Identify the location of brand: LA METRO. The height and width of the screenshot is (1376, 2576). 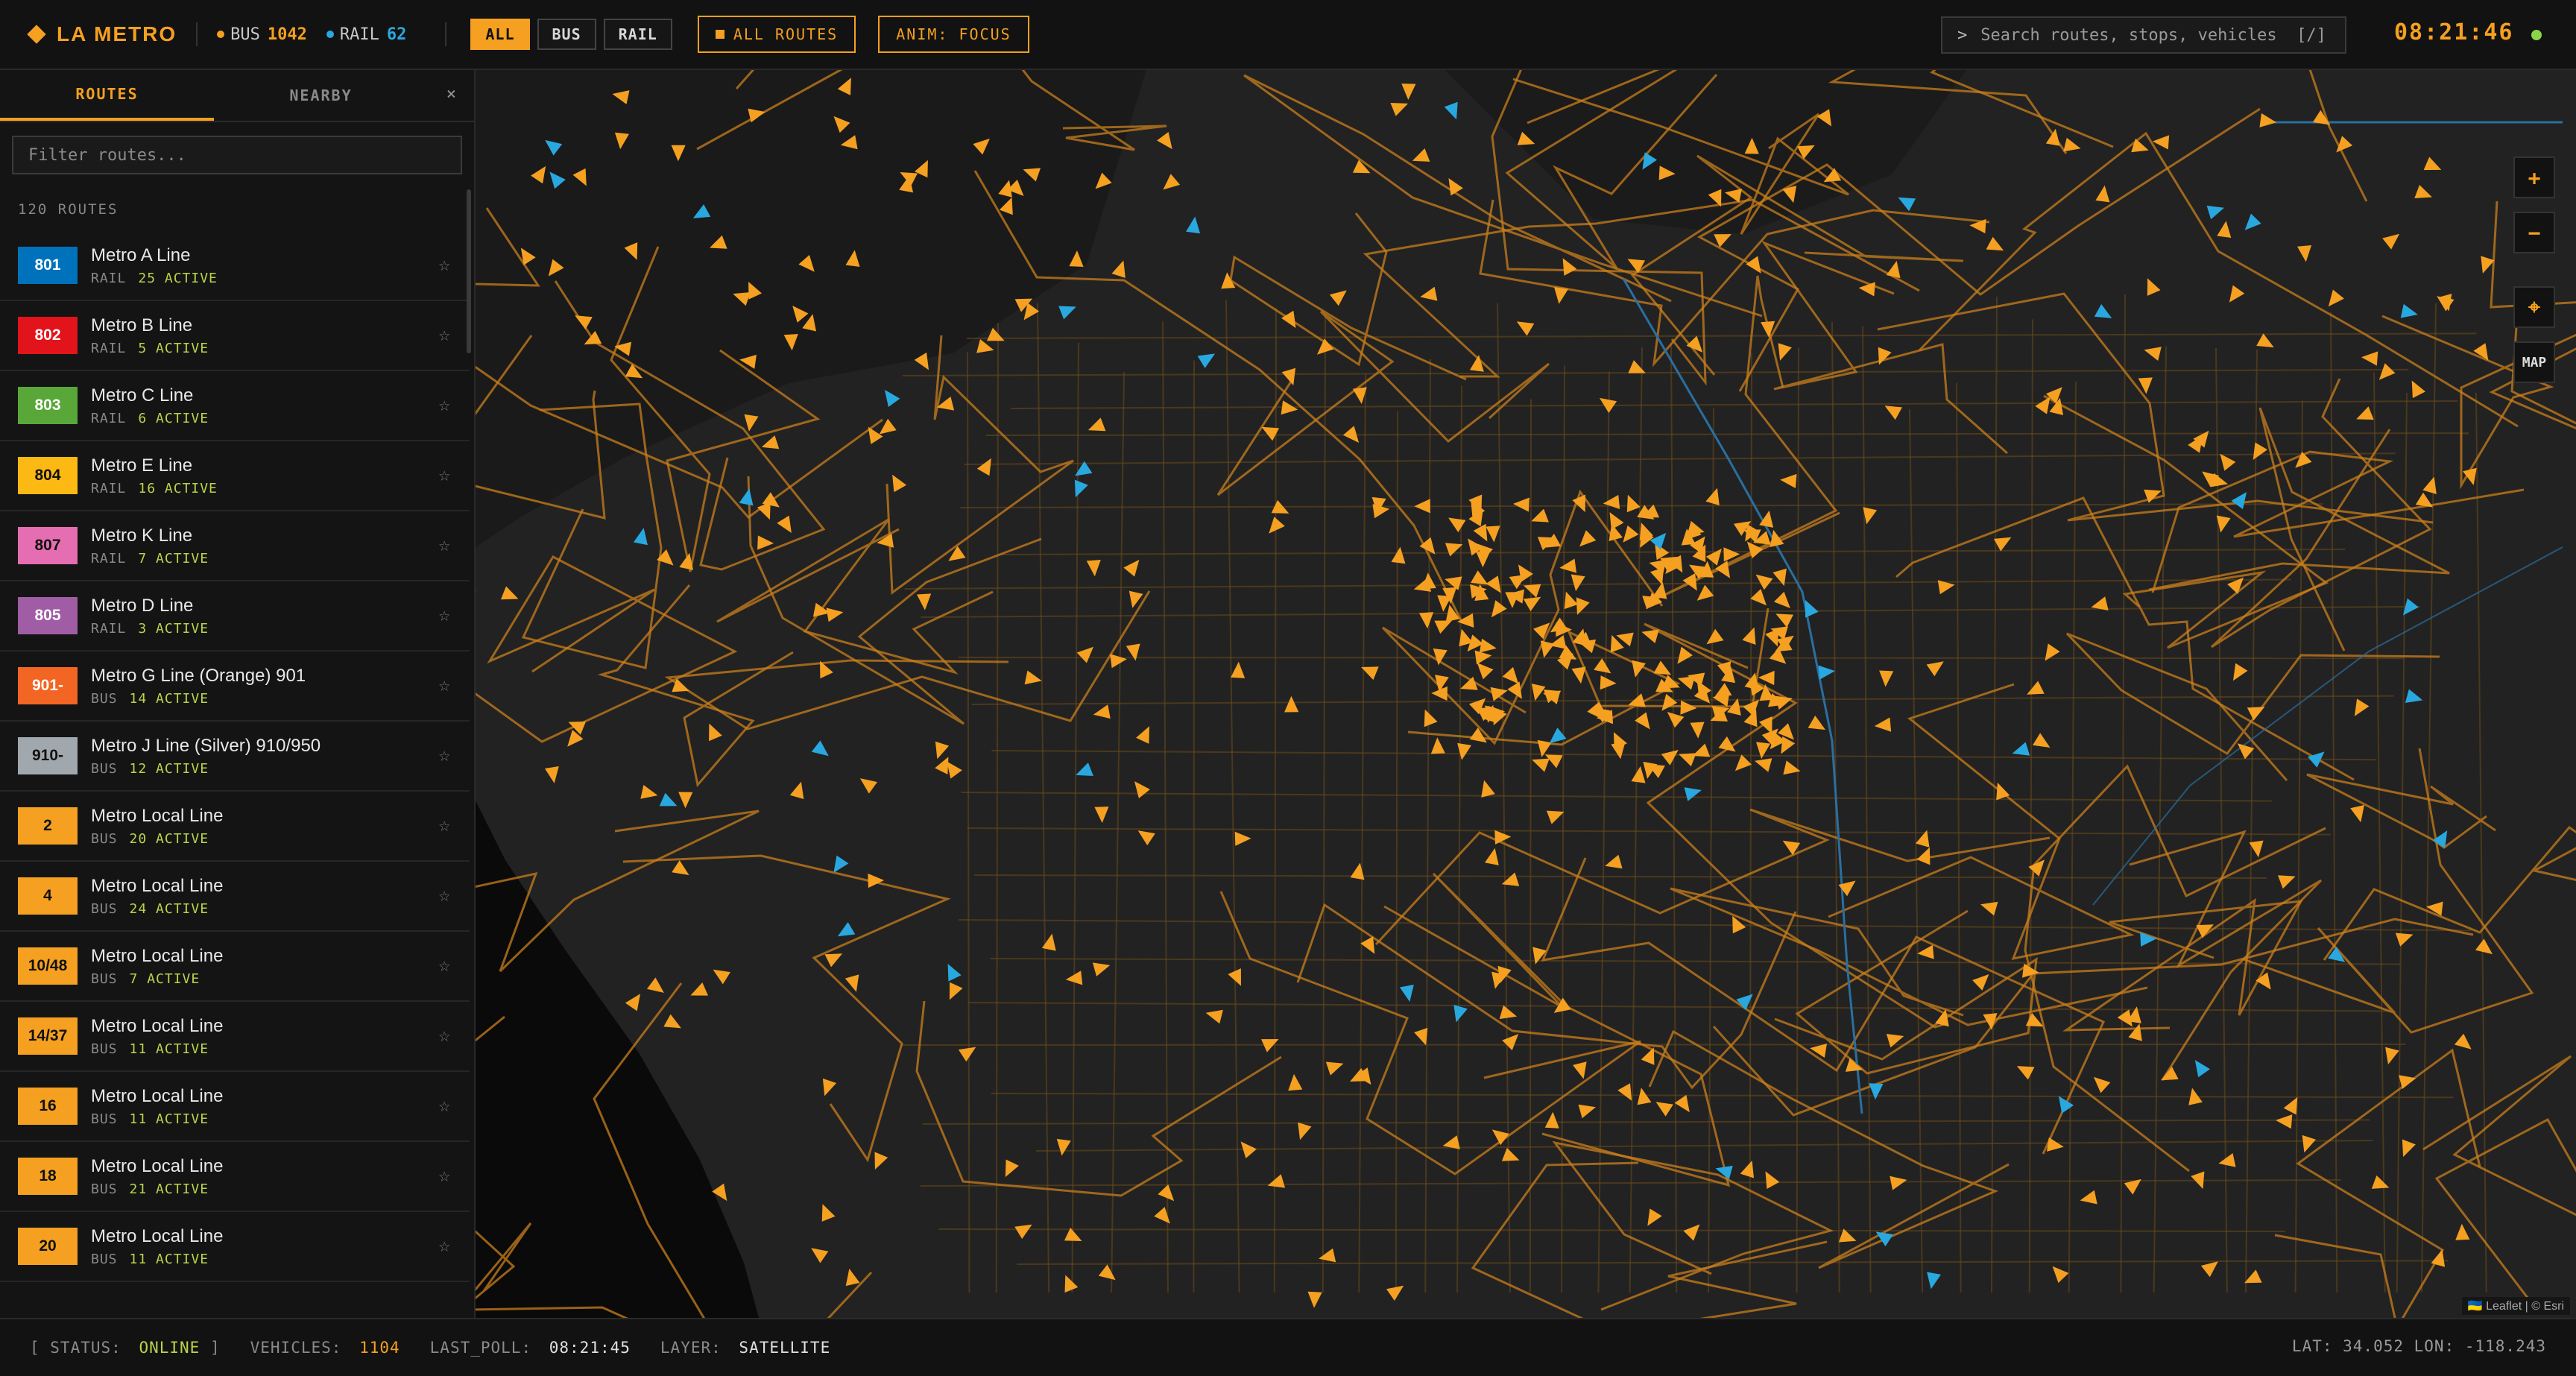
(102, 34).